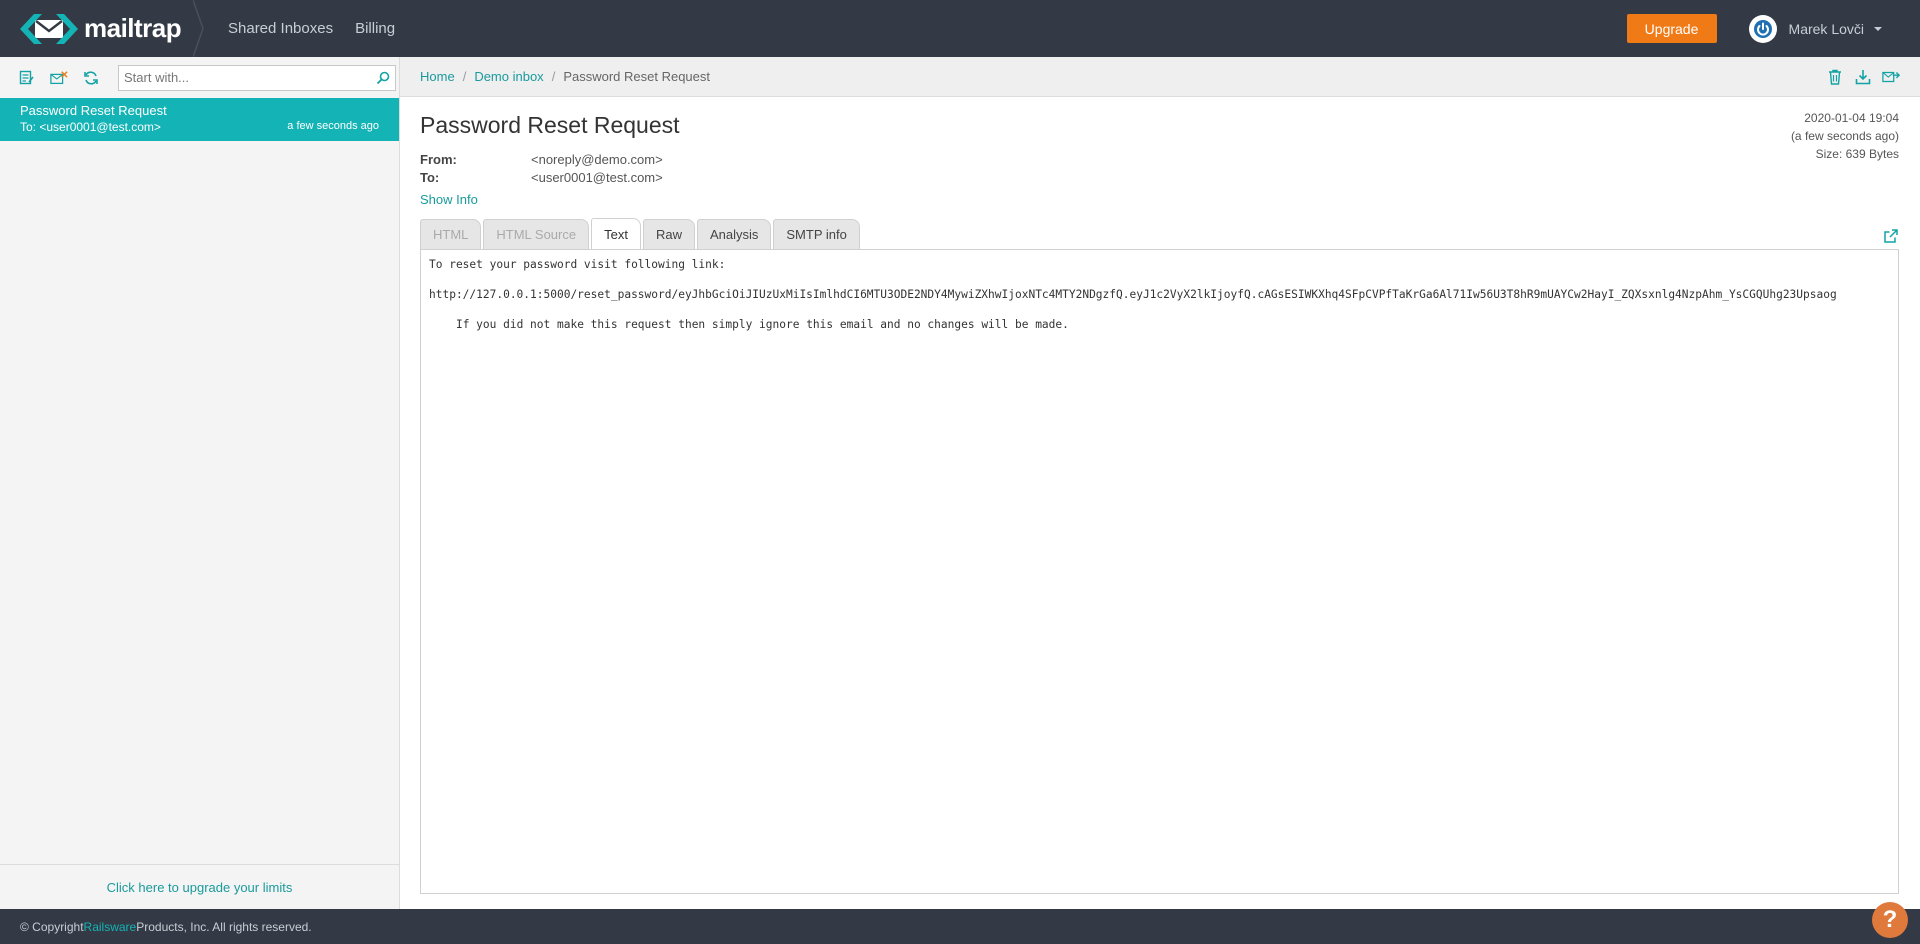 This screenshot has width=1920, height=944. I want to click on message-time: a few seconds ago, so click(333, 126).